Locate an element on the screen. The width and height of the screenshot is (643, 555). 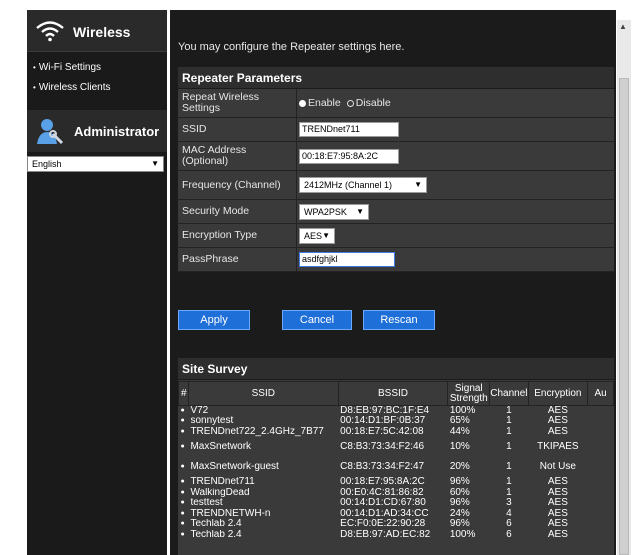
bssid-cell: C8:B3:73:34:F2:46 is located at coordinates (382, 446).